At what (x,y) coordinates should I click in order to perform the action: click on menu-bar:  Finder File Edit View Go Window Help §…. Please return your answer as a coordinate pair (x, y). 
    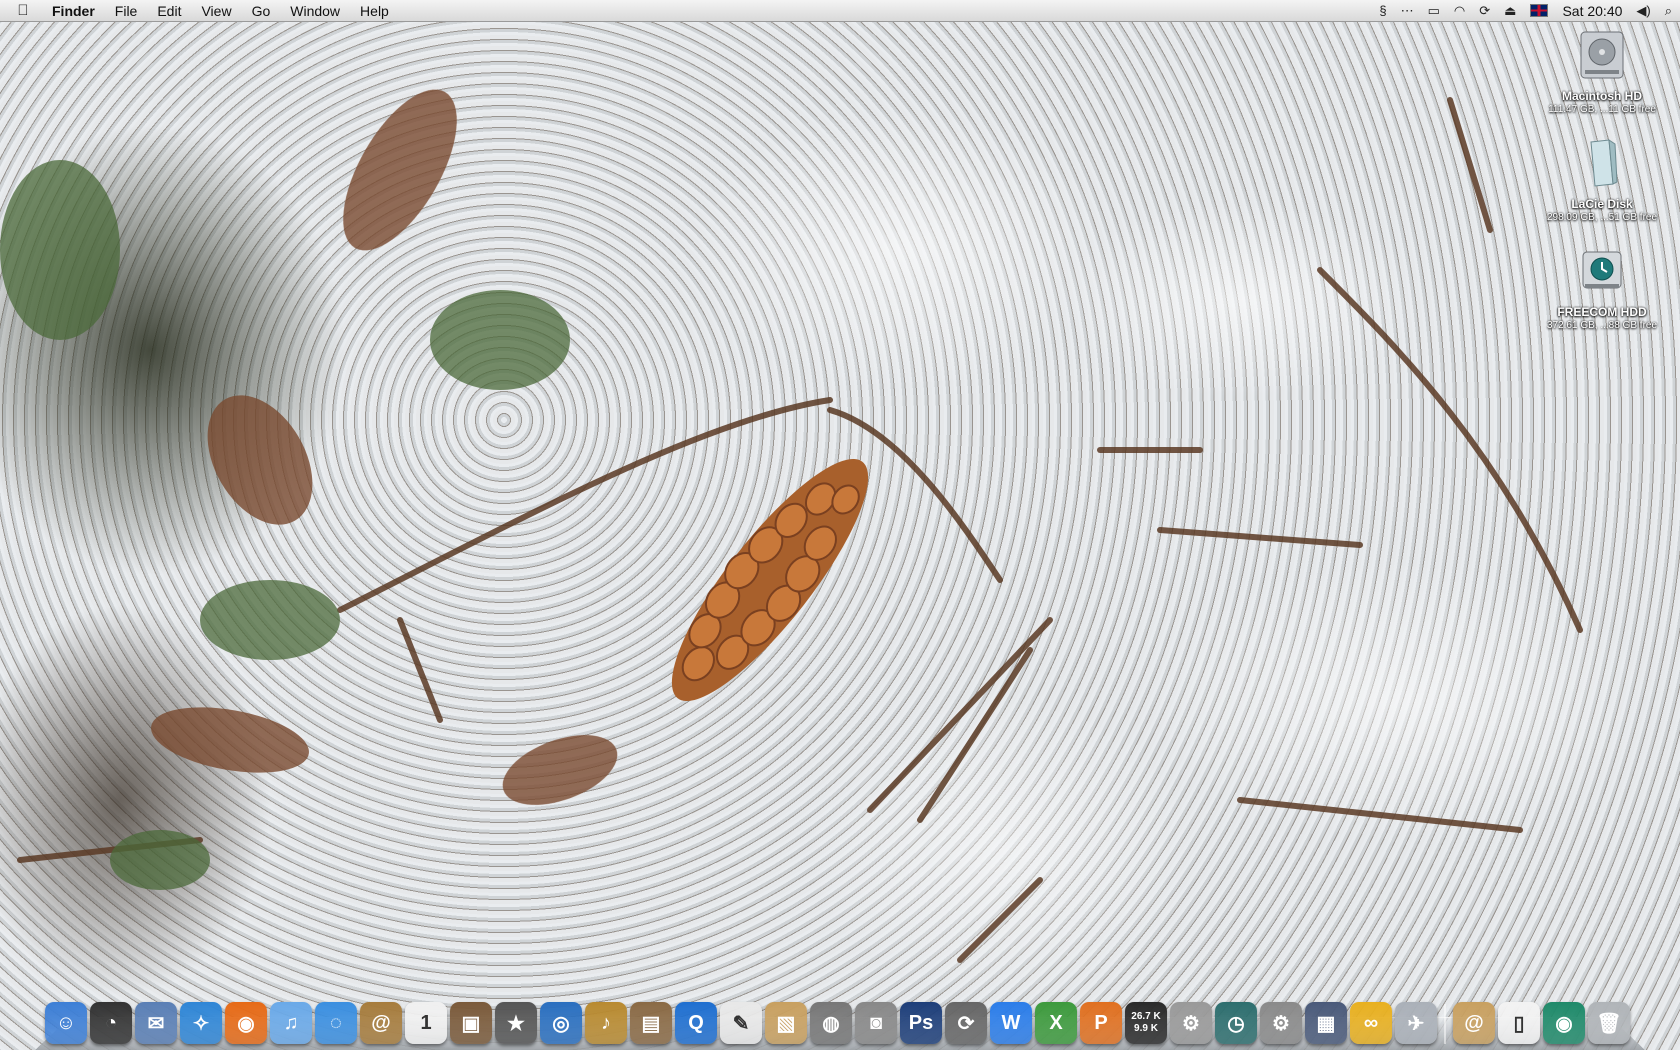
    Looking at the image, I should click on (840, 11).